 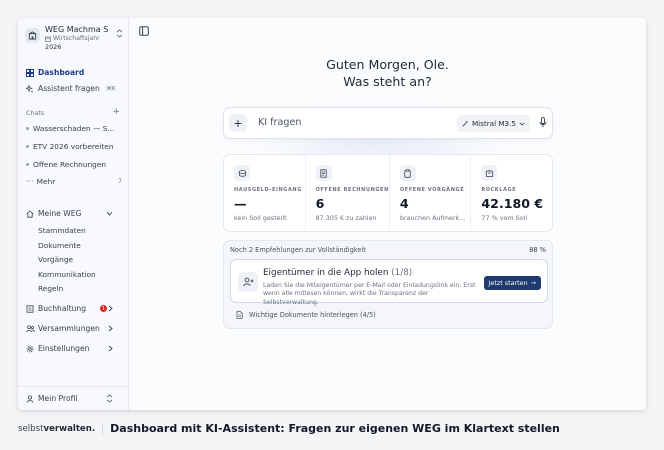 What do you see at coordinates (30, 399) in the screenshot?
I see `user-icon` at bounding box center [30, 399].